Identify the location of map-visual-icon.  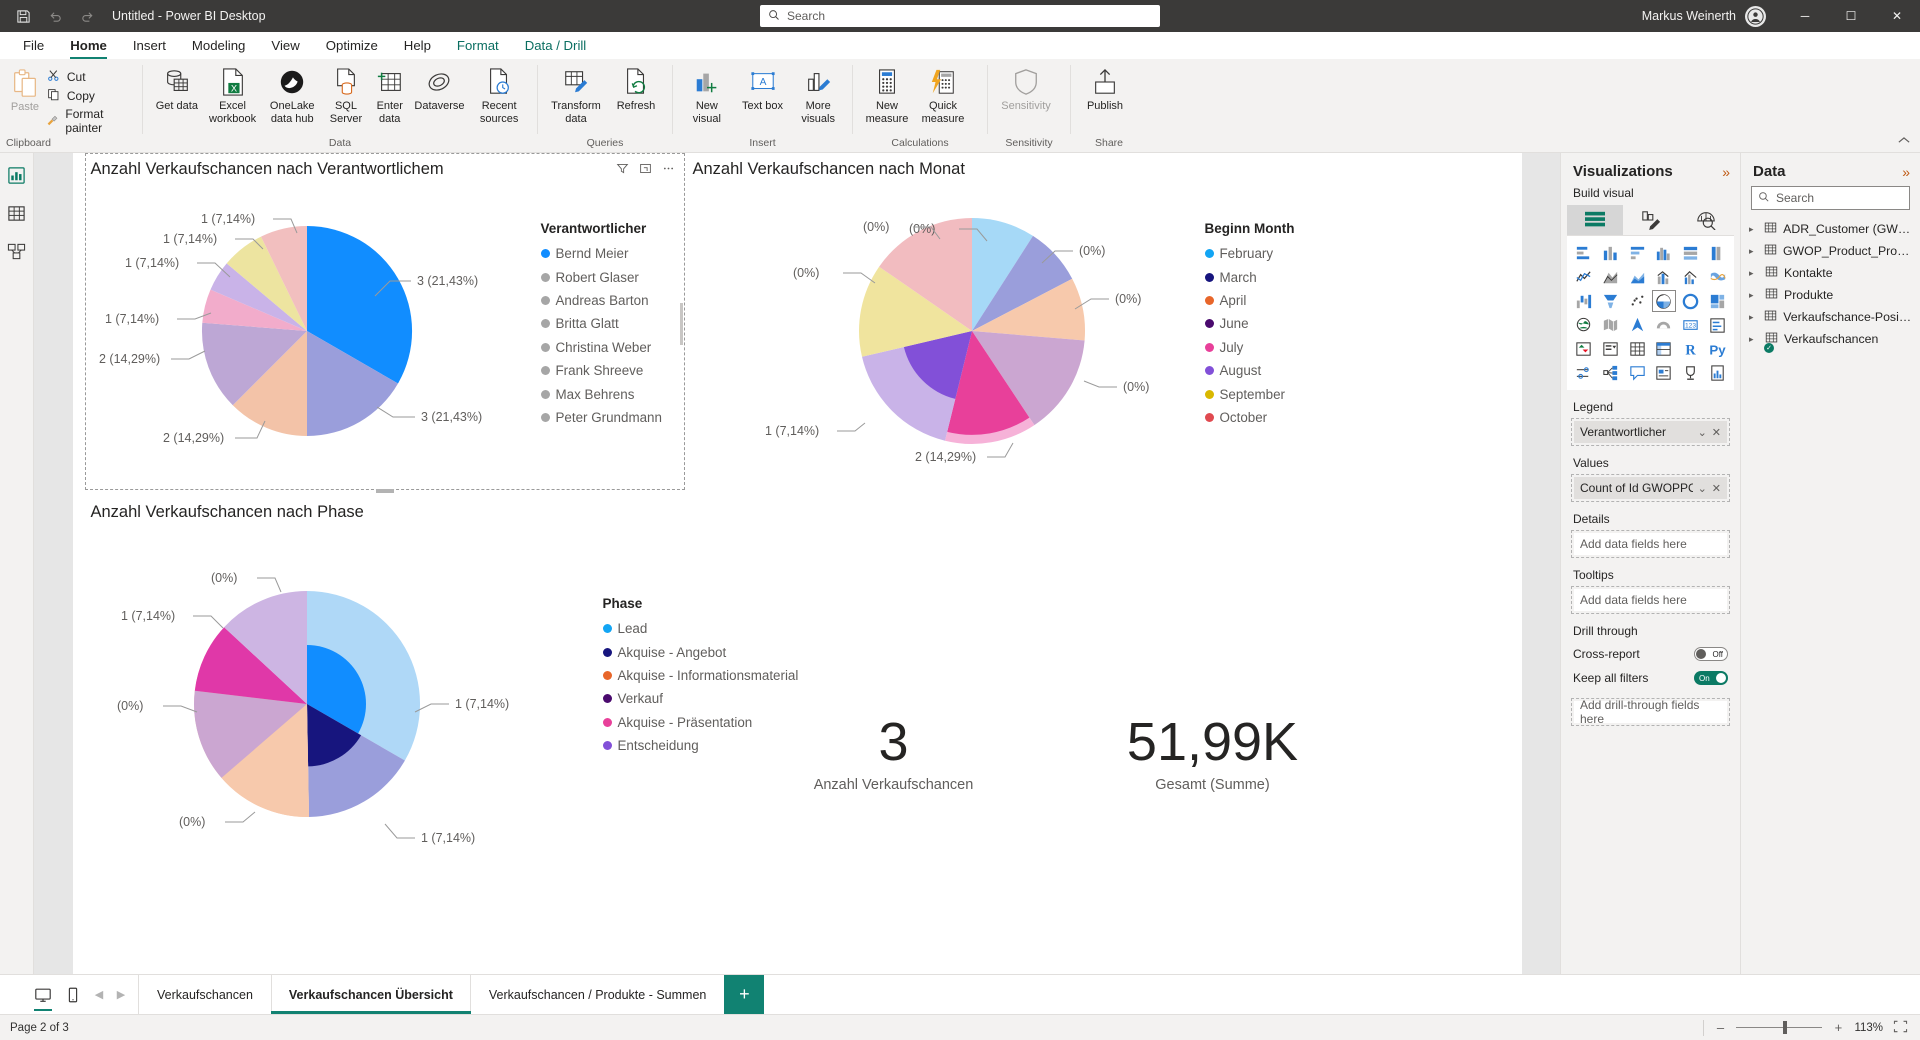
(1583, 325).